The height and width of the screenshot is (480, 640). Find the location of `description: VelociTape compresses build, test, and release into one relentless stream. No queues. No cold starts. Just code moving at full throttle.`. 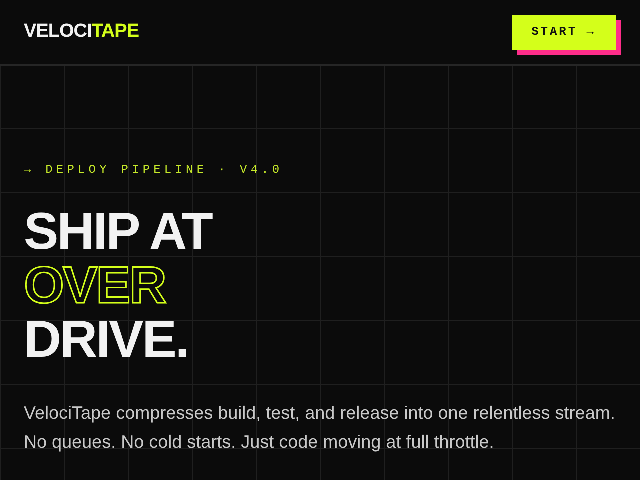

description: VelociTape compresses build, test, and release into one relentless stream. No queues. No cold starts. Just code moving at full throttle. is located at coordinates (320, 428).